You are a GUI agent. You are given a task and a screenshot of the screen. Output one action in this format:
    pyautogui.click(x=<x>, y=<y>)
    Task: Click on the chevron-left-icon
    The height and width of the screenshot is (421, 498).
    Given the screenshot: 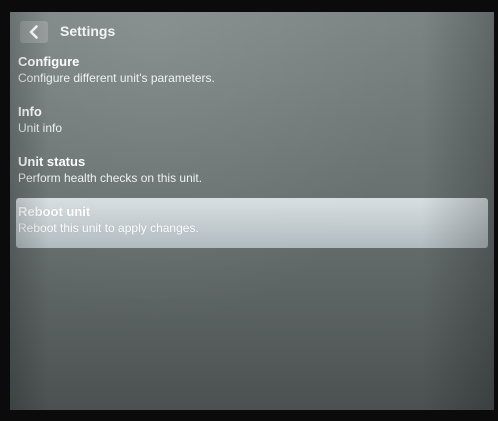 What is the action you would take?
    pyautogui.click(x=33, y=32)
    